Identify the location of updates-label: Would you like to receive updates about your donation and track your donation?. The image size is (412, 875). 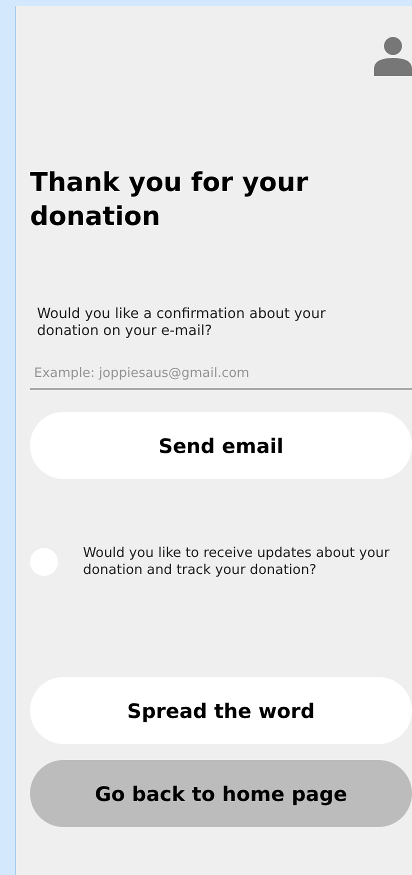
(236, 562).